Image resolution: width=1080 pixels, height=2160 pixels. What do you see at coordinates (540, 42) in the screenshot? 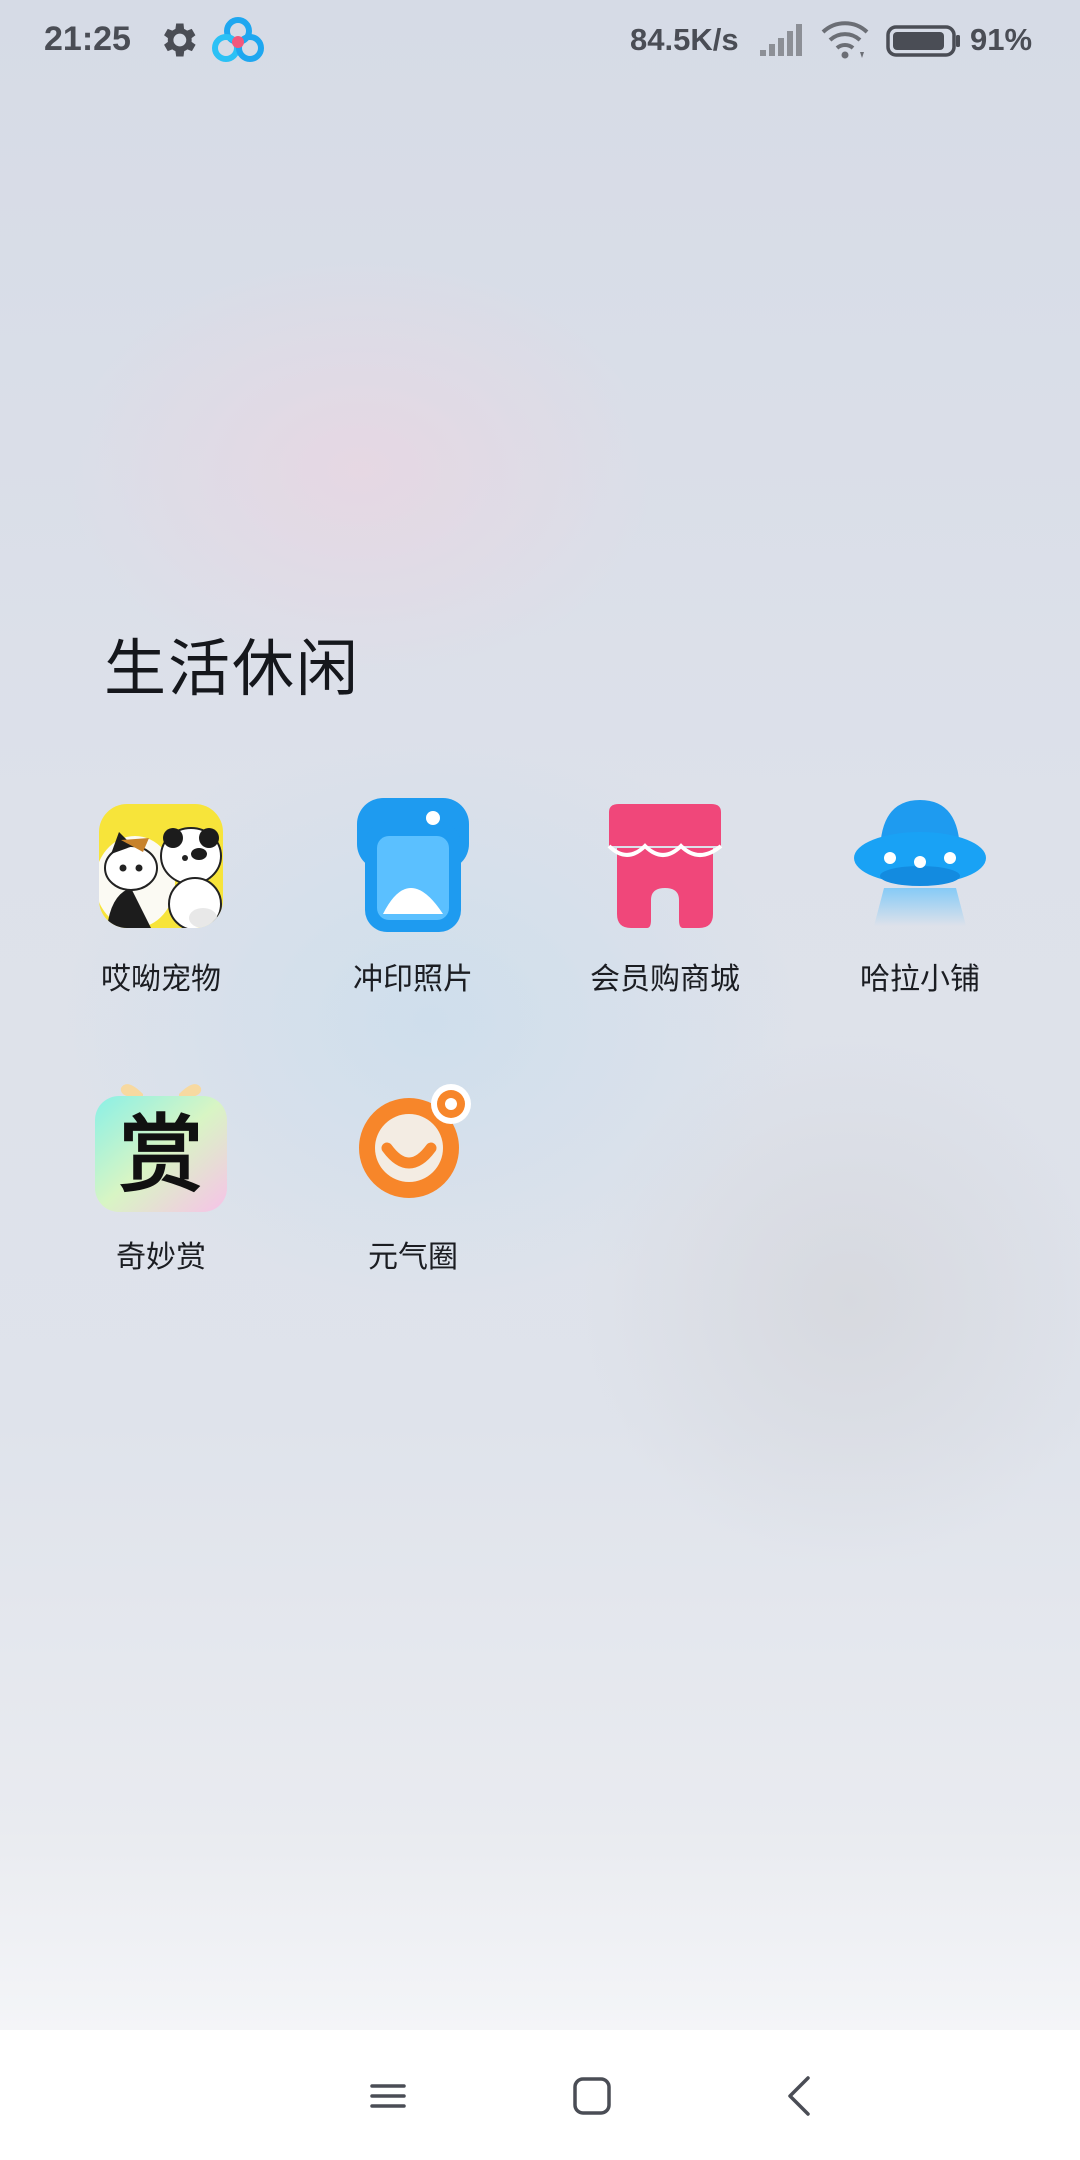
I see `status-bar: 21:25 84.5K/s 91%` at bounding box center [540, 42].